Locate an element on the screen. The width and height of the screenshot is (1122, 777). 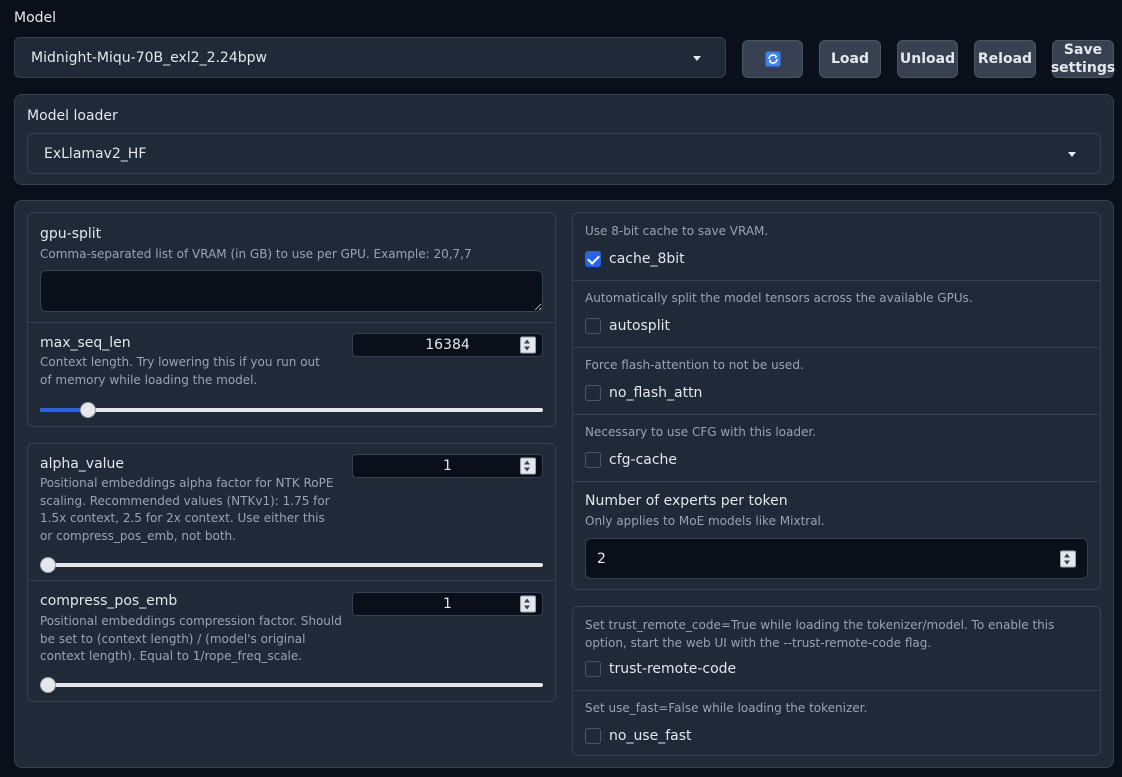
max-seq-len-value: 16384 is located at coordinates (447, 345).